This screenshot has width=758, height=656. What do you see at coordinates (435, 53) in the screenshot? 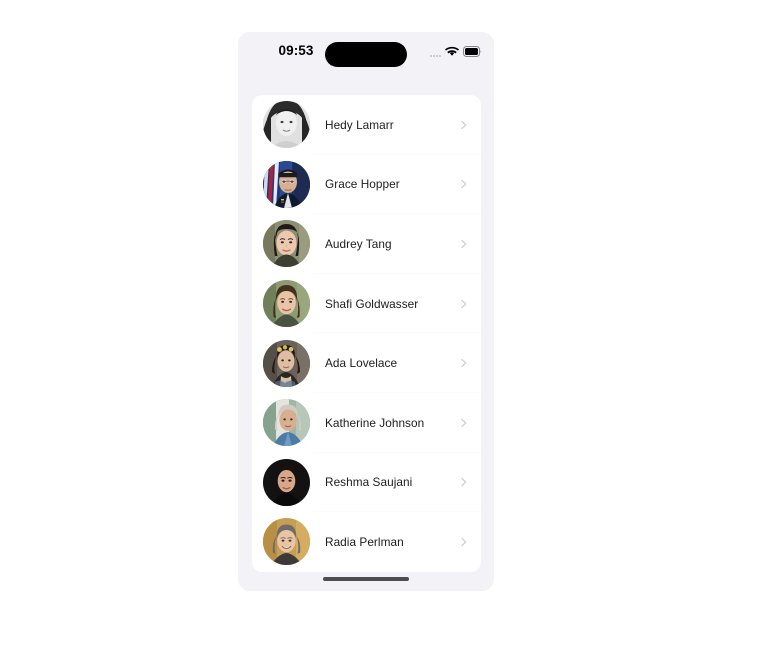
I see `cellular-signal-icon` at bounding box center [435, 53].